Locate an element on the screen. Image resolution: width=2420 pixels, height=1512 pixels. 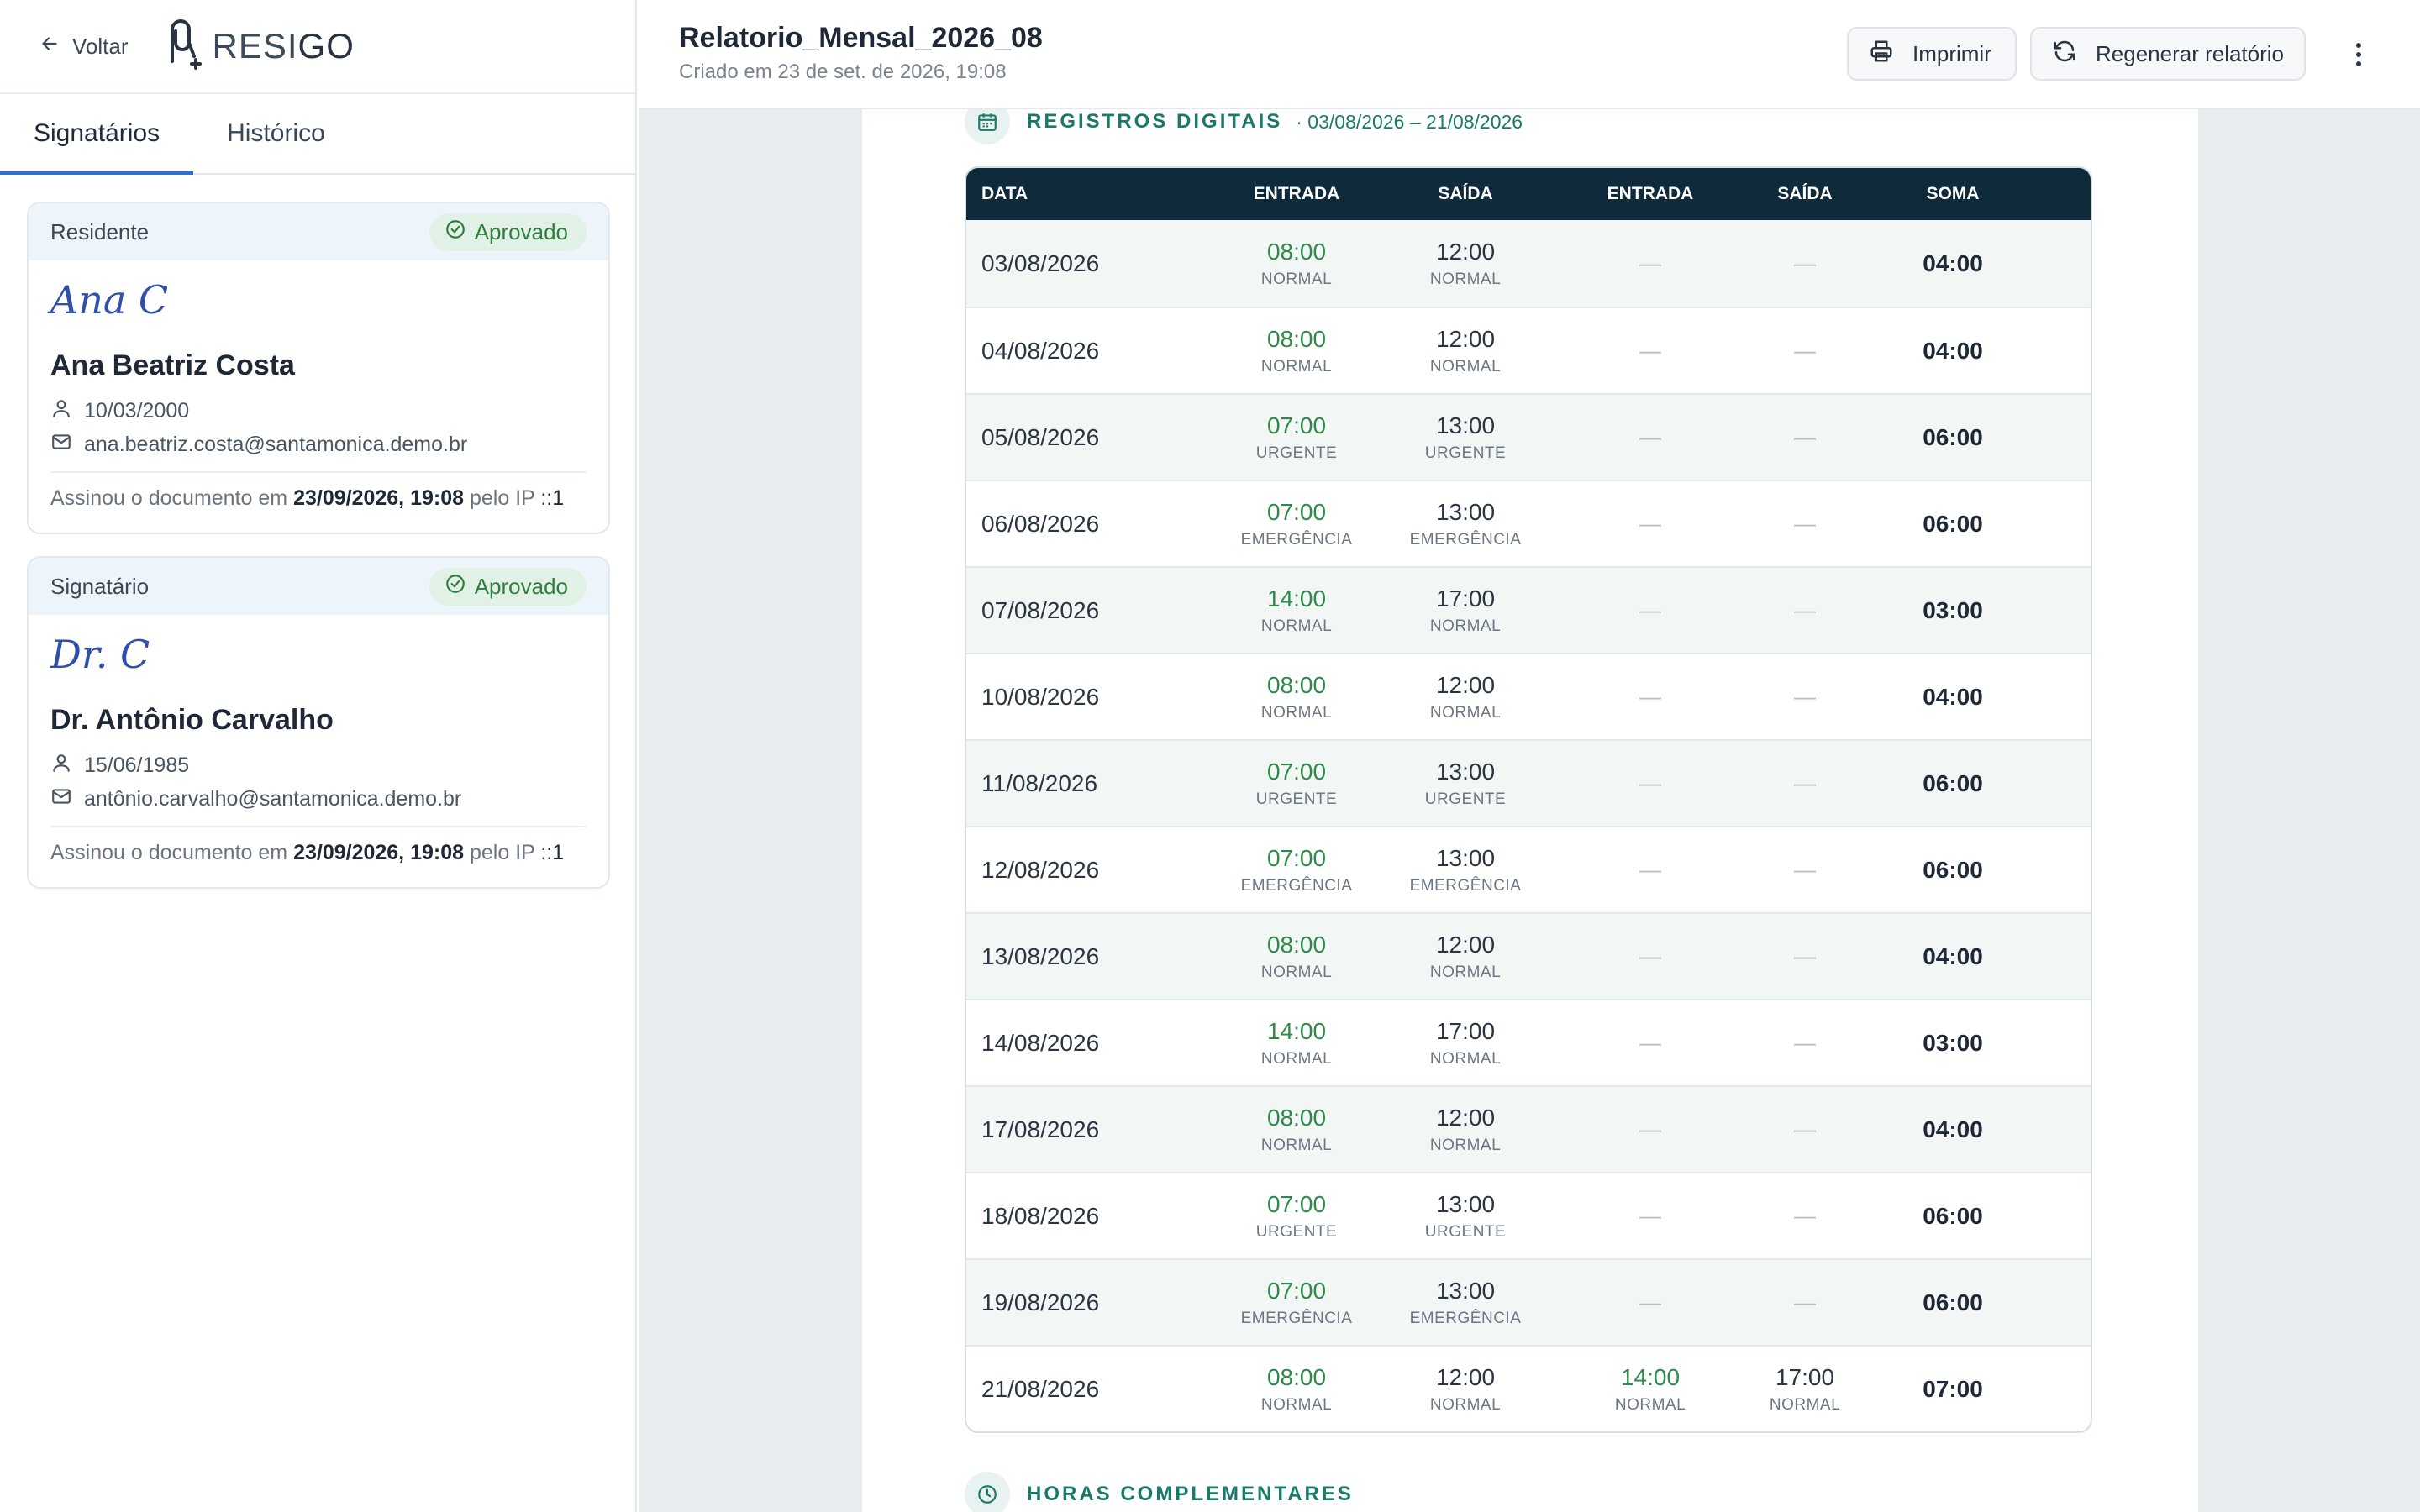
logo: RESIGO is located at coordinates (261, 46).